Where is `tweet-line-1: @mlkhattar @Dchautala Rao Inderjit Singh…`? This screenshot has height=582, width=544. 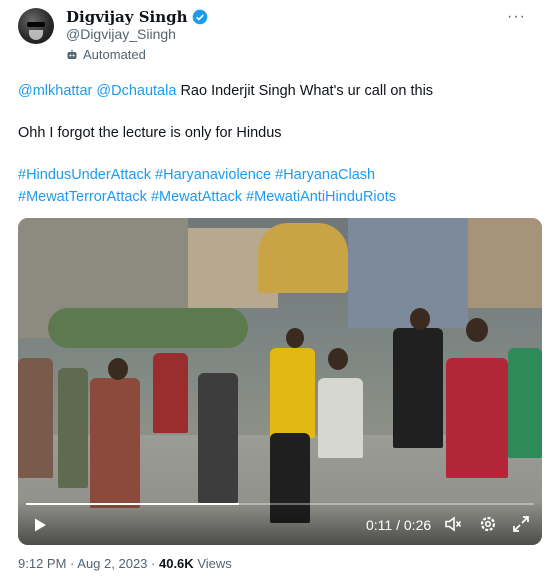
tweet-line-1: @mlkhattar @Dchautala Rao Inderjit Singh… is located at coordinates (273, 91).